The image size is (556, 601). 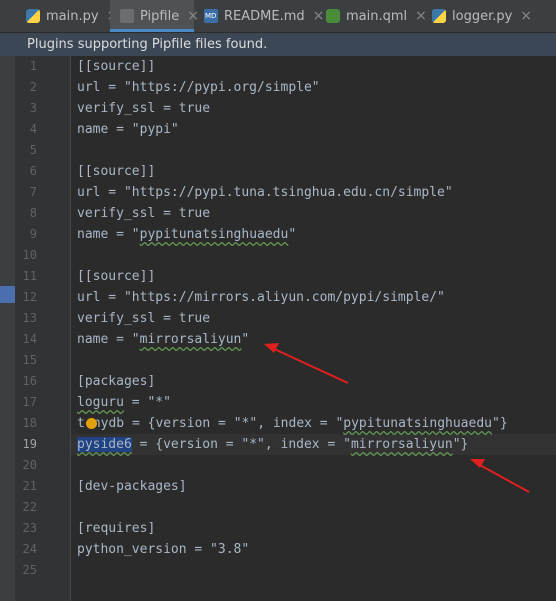 I want to click on tab-label: main.qml, so click(x=377, y=16).